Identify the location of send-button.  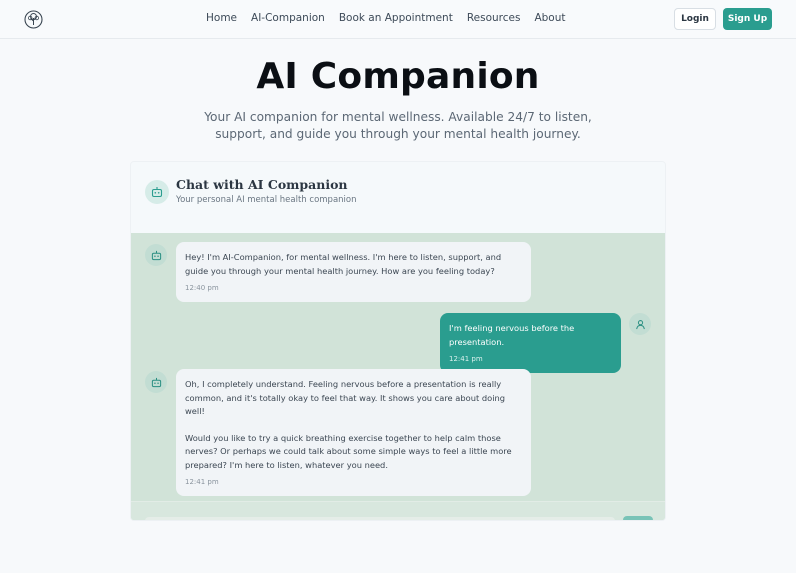
(638, 518).